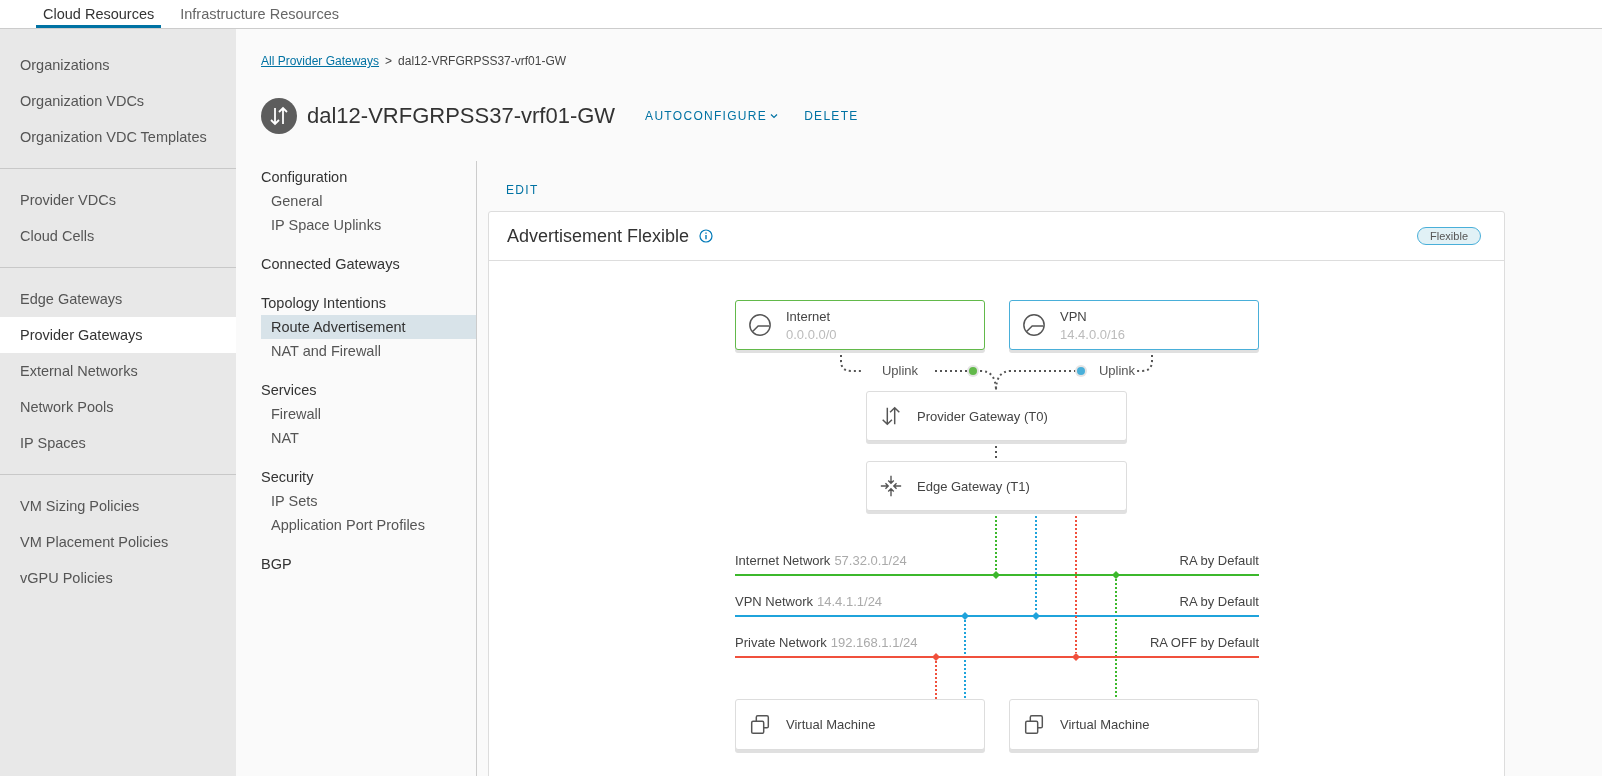  I want to click on sidebar-item: VM Sizing Policies, so click(118, 506).